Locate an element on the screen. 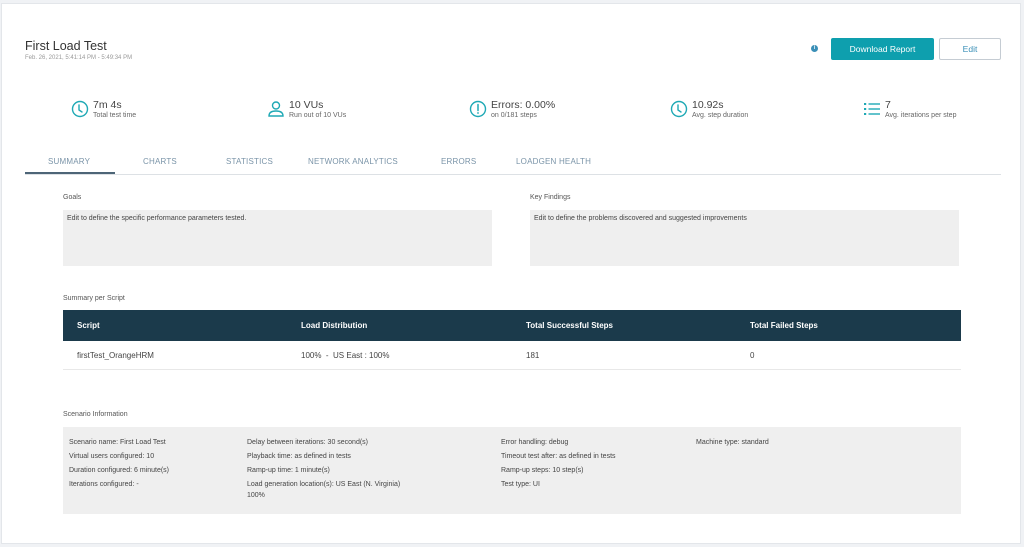  scenario-name: Scenario name: First Load Test is located at coordinates (117, 442).